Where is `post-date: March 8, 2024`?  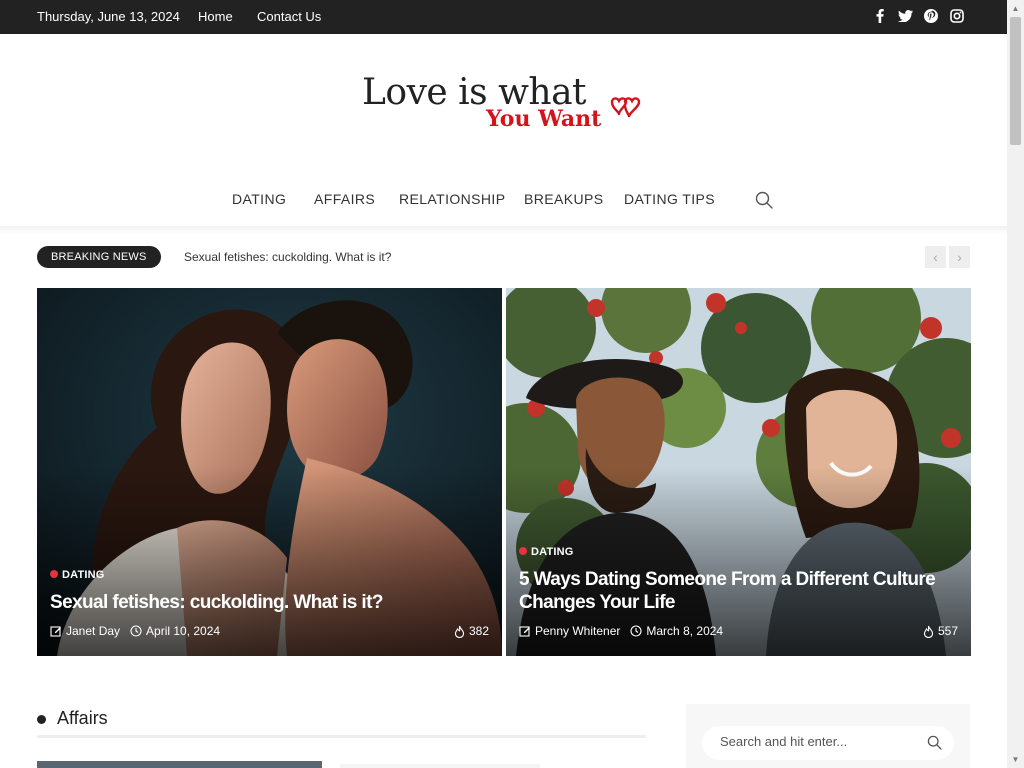
post-date: March 8, 2024 is located at coordinates (676, 631).